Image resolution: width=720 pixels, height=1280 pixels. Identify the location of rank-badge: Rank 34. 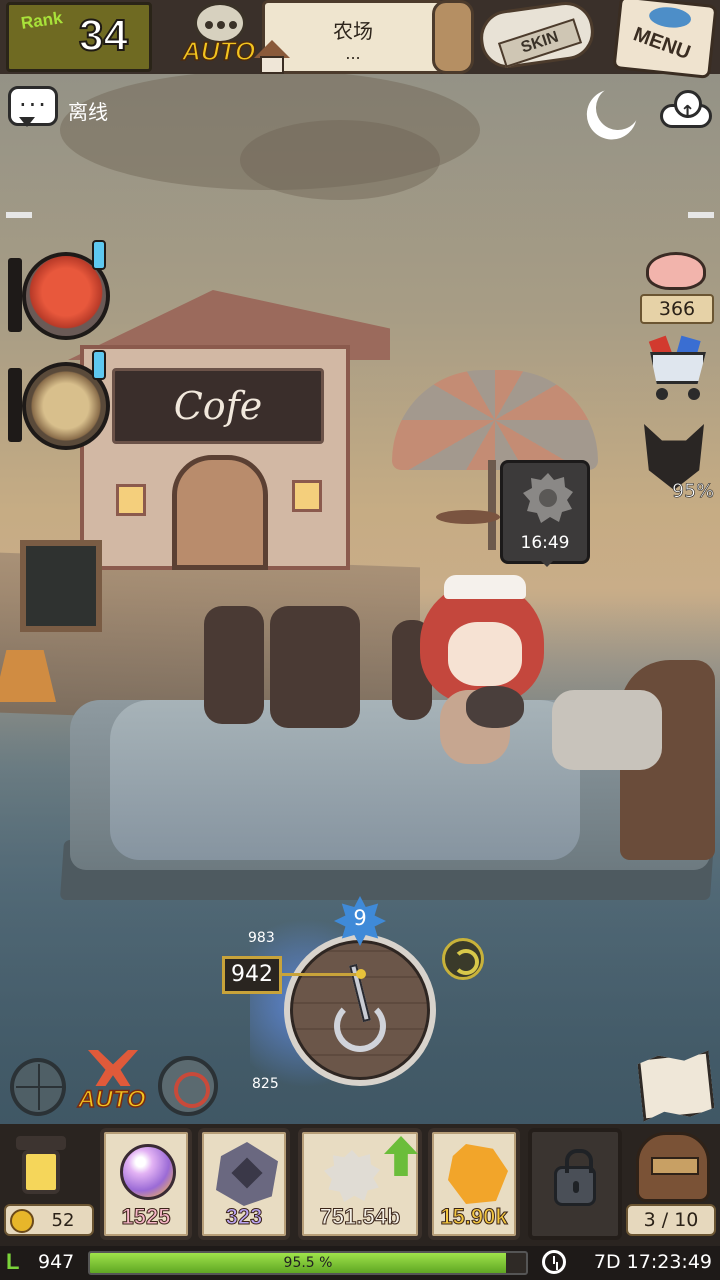
(79, 37).